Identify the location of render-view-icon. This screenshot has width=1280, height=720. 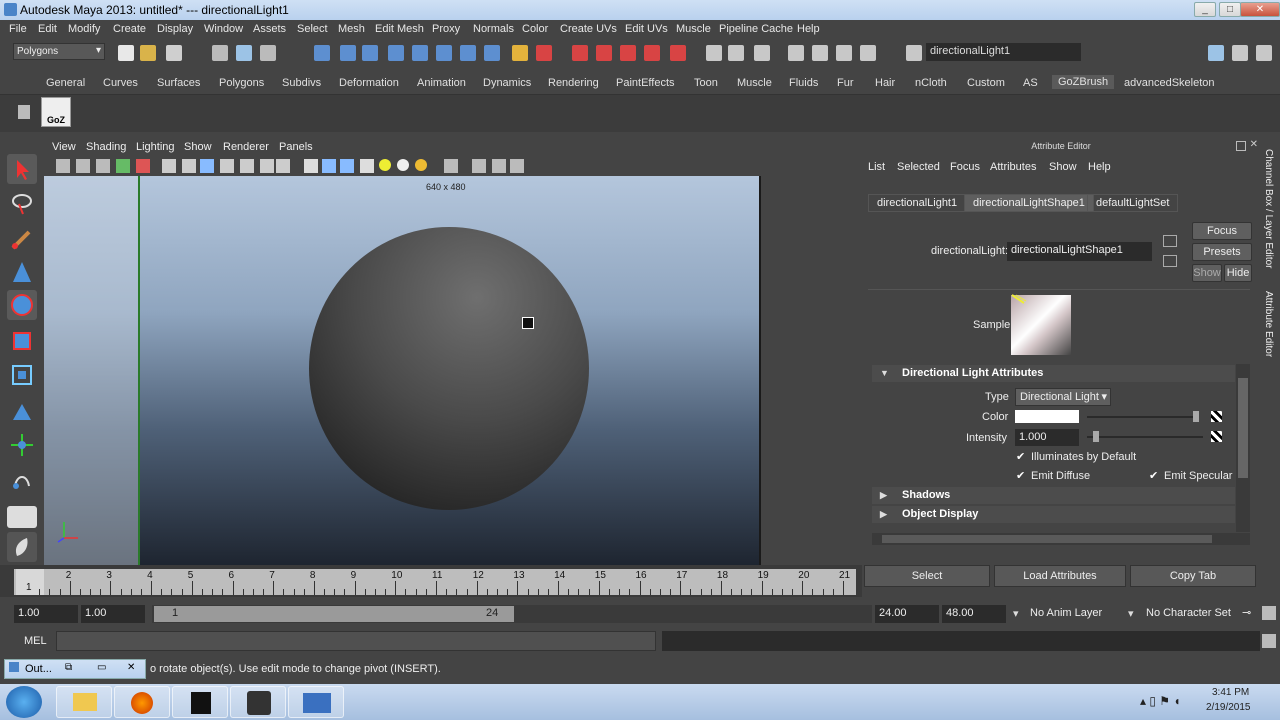
(796, 53).